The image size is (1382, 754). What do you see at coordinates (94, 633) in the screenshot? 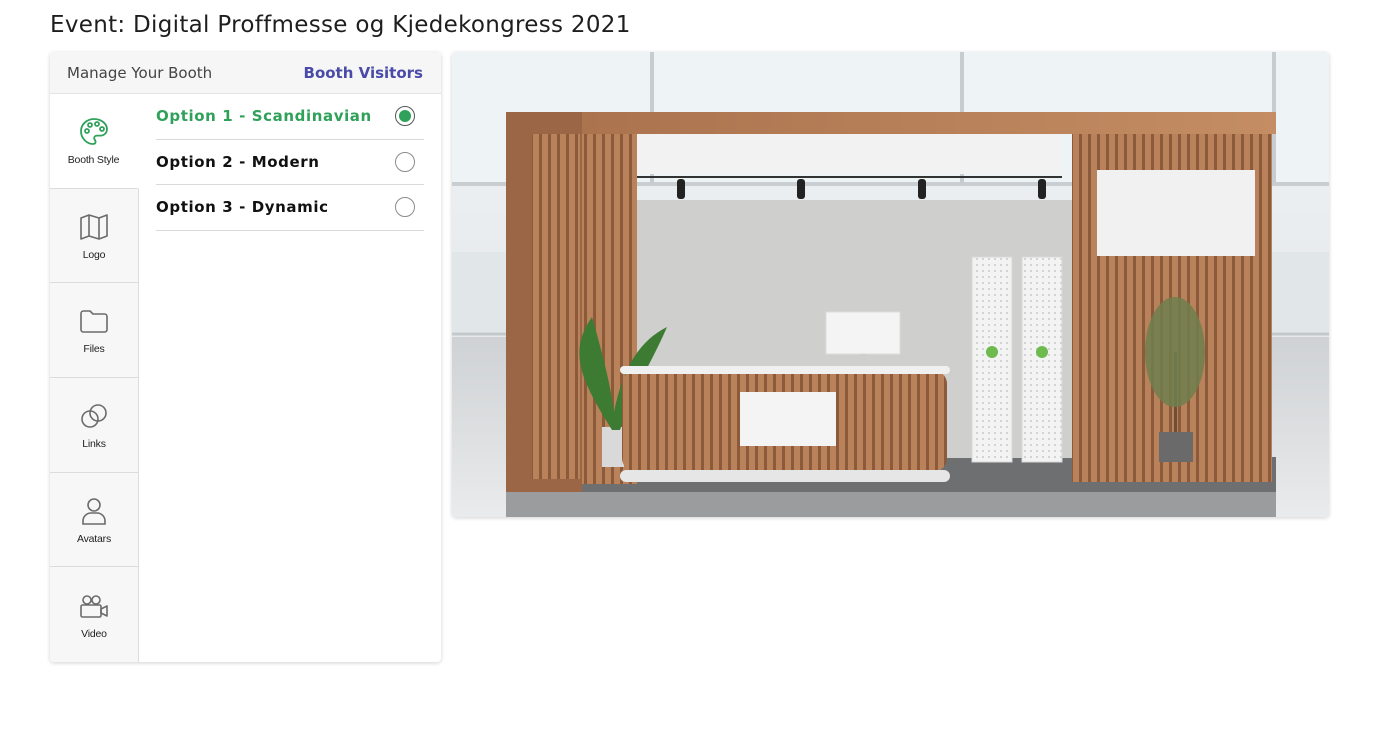
I see `sidebar-item-label: Video` at bounding box center [94, 633].